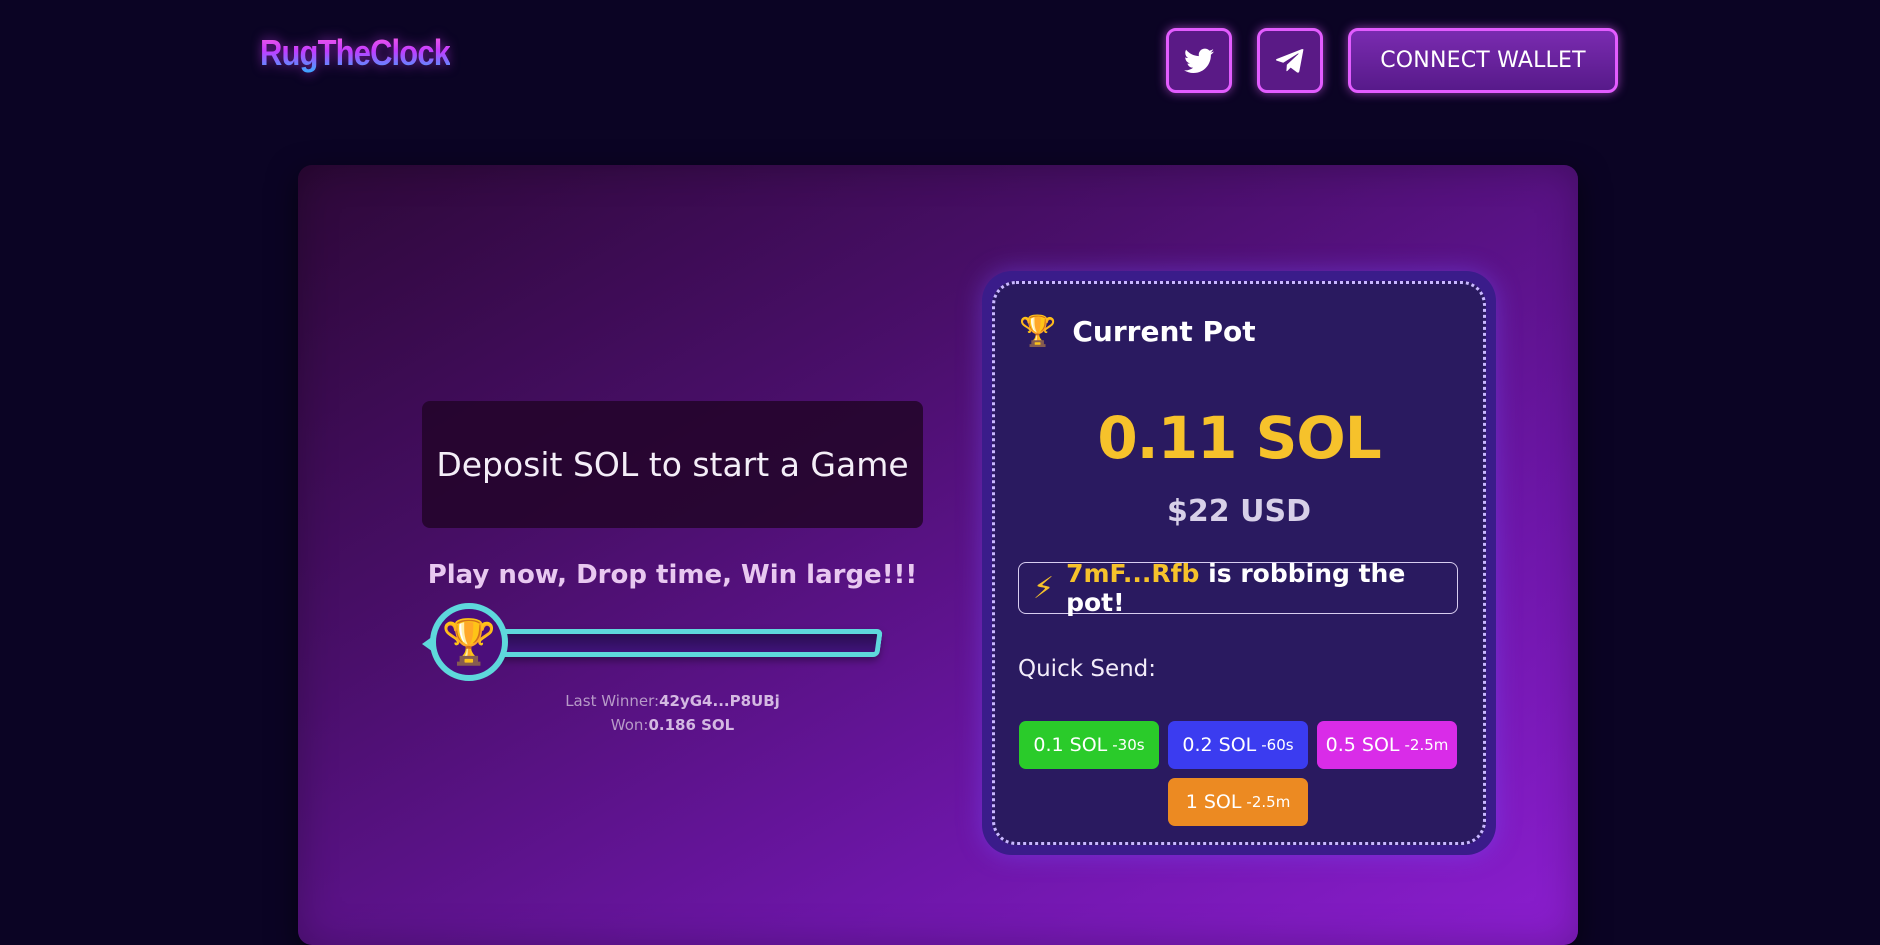 The image size is (1880, 945). I want to click on robber-notice: ⚡ 7mF...Rfb is robbing the pot!, so click(1238, 588).